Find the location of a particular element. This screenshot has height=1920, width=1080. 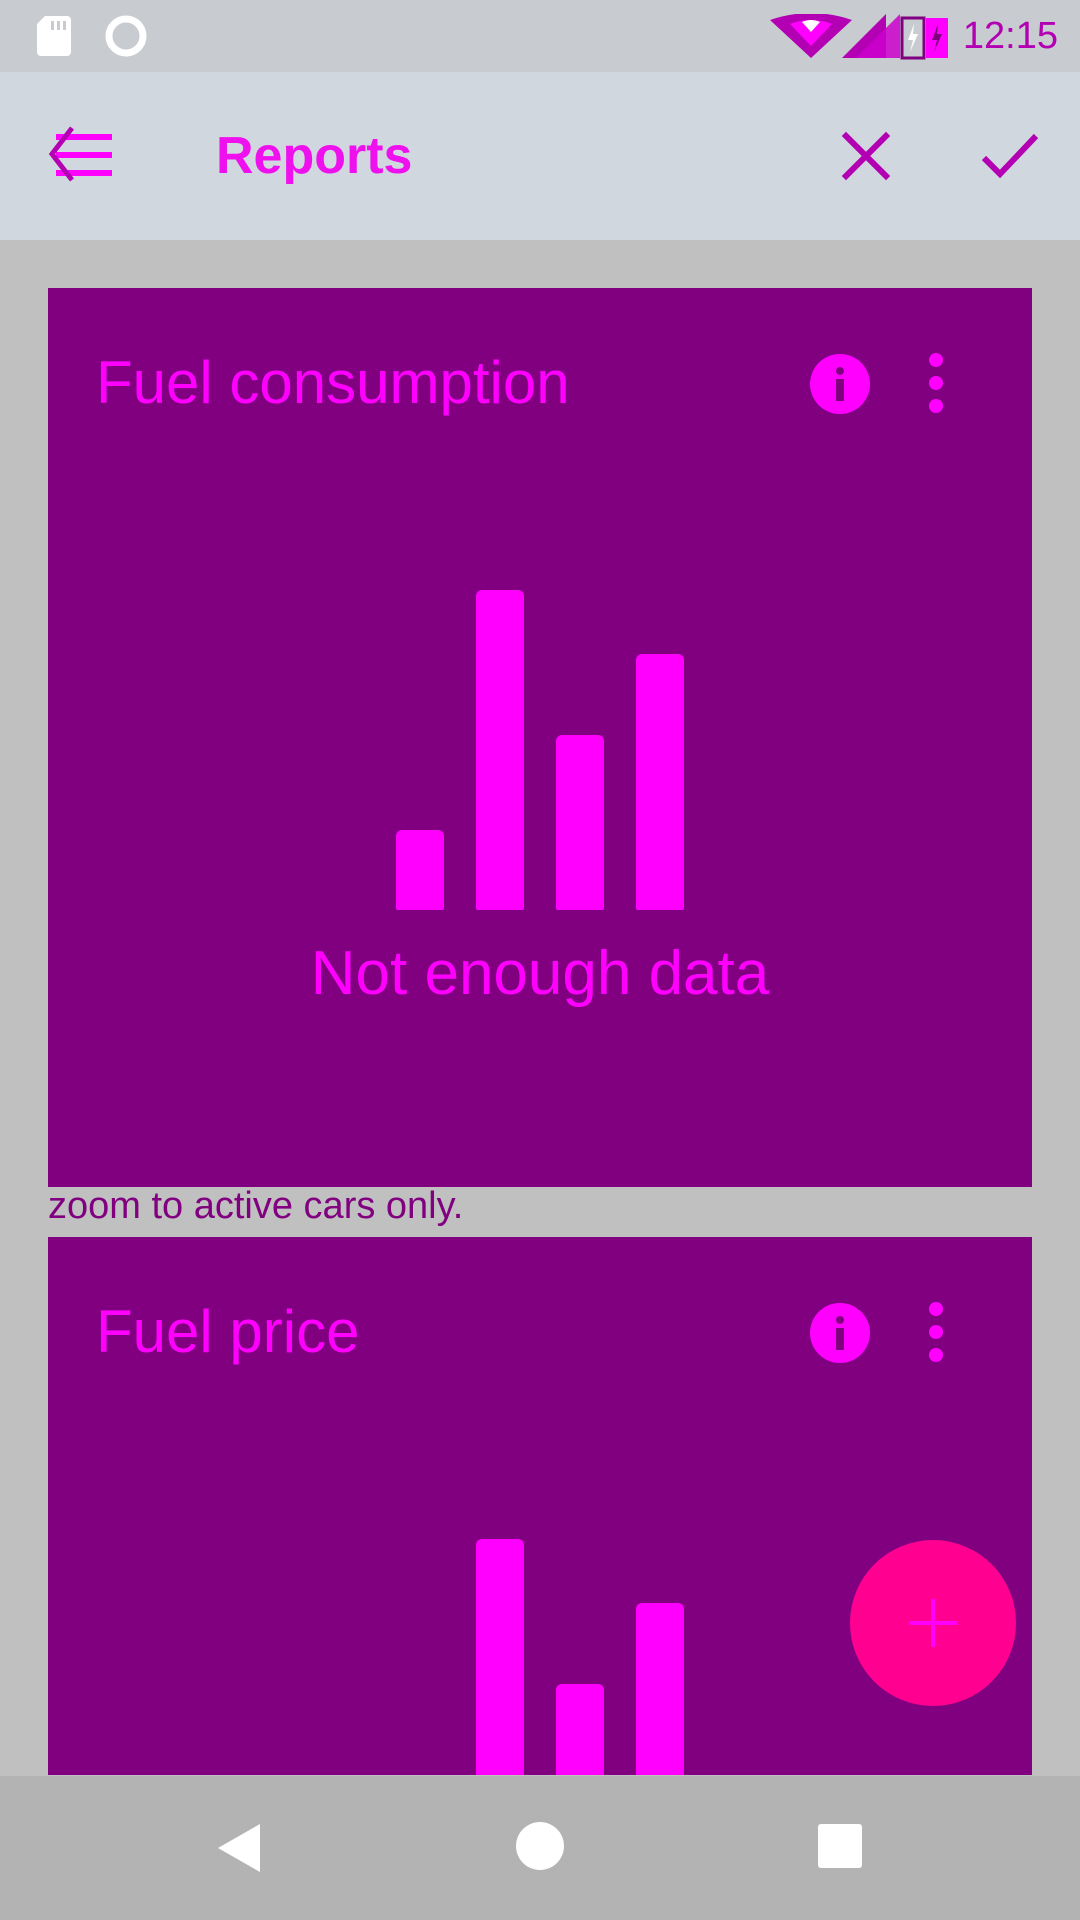

recents-icon is located at coordinates (840, 1846).